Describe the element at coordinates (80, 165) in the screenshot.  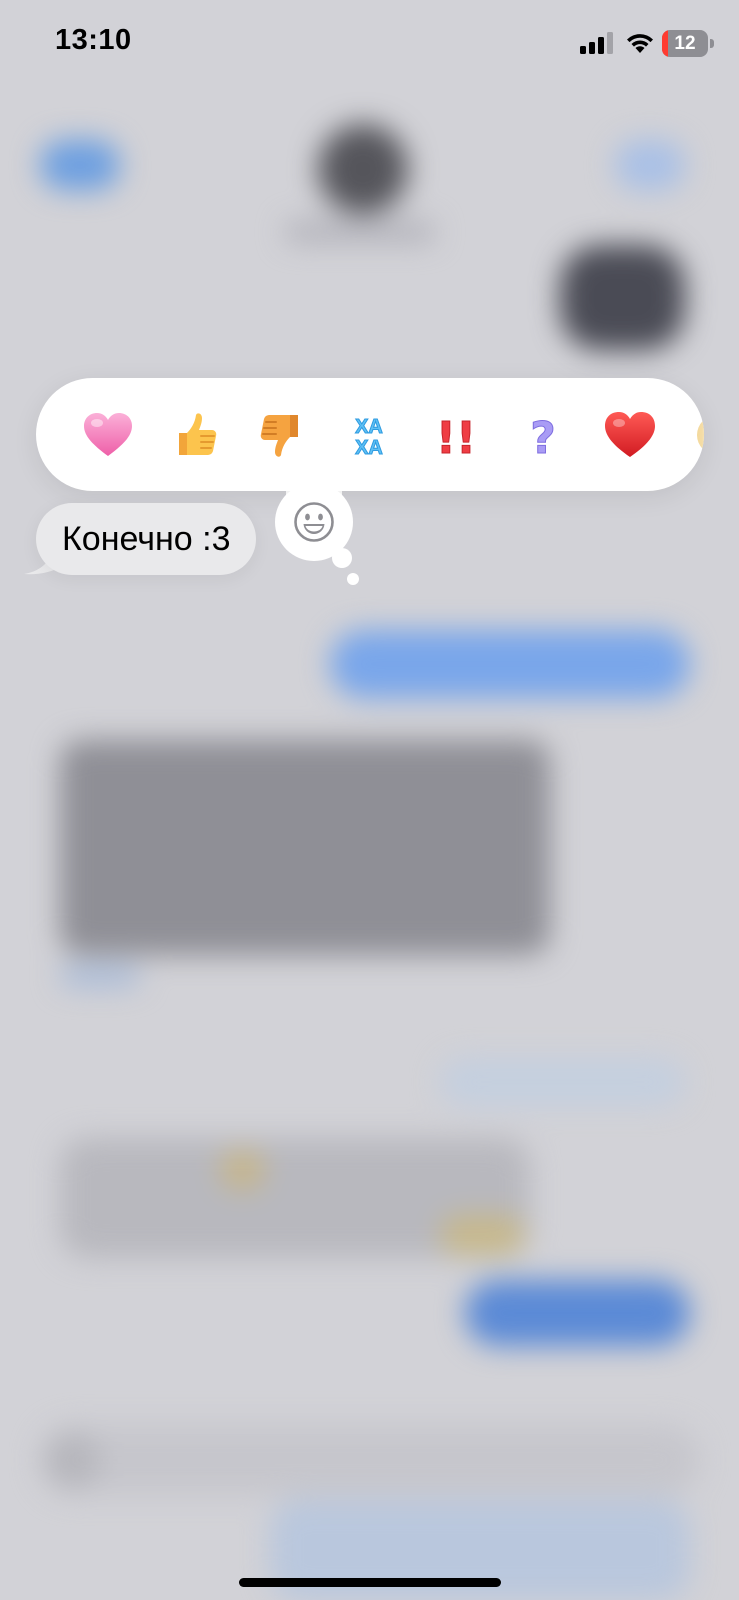
I see `blurred-back-button` at that location.